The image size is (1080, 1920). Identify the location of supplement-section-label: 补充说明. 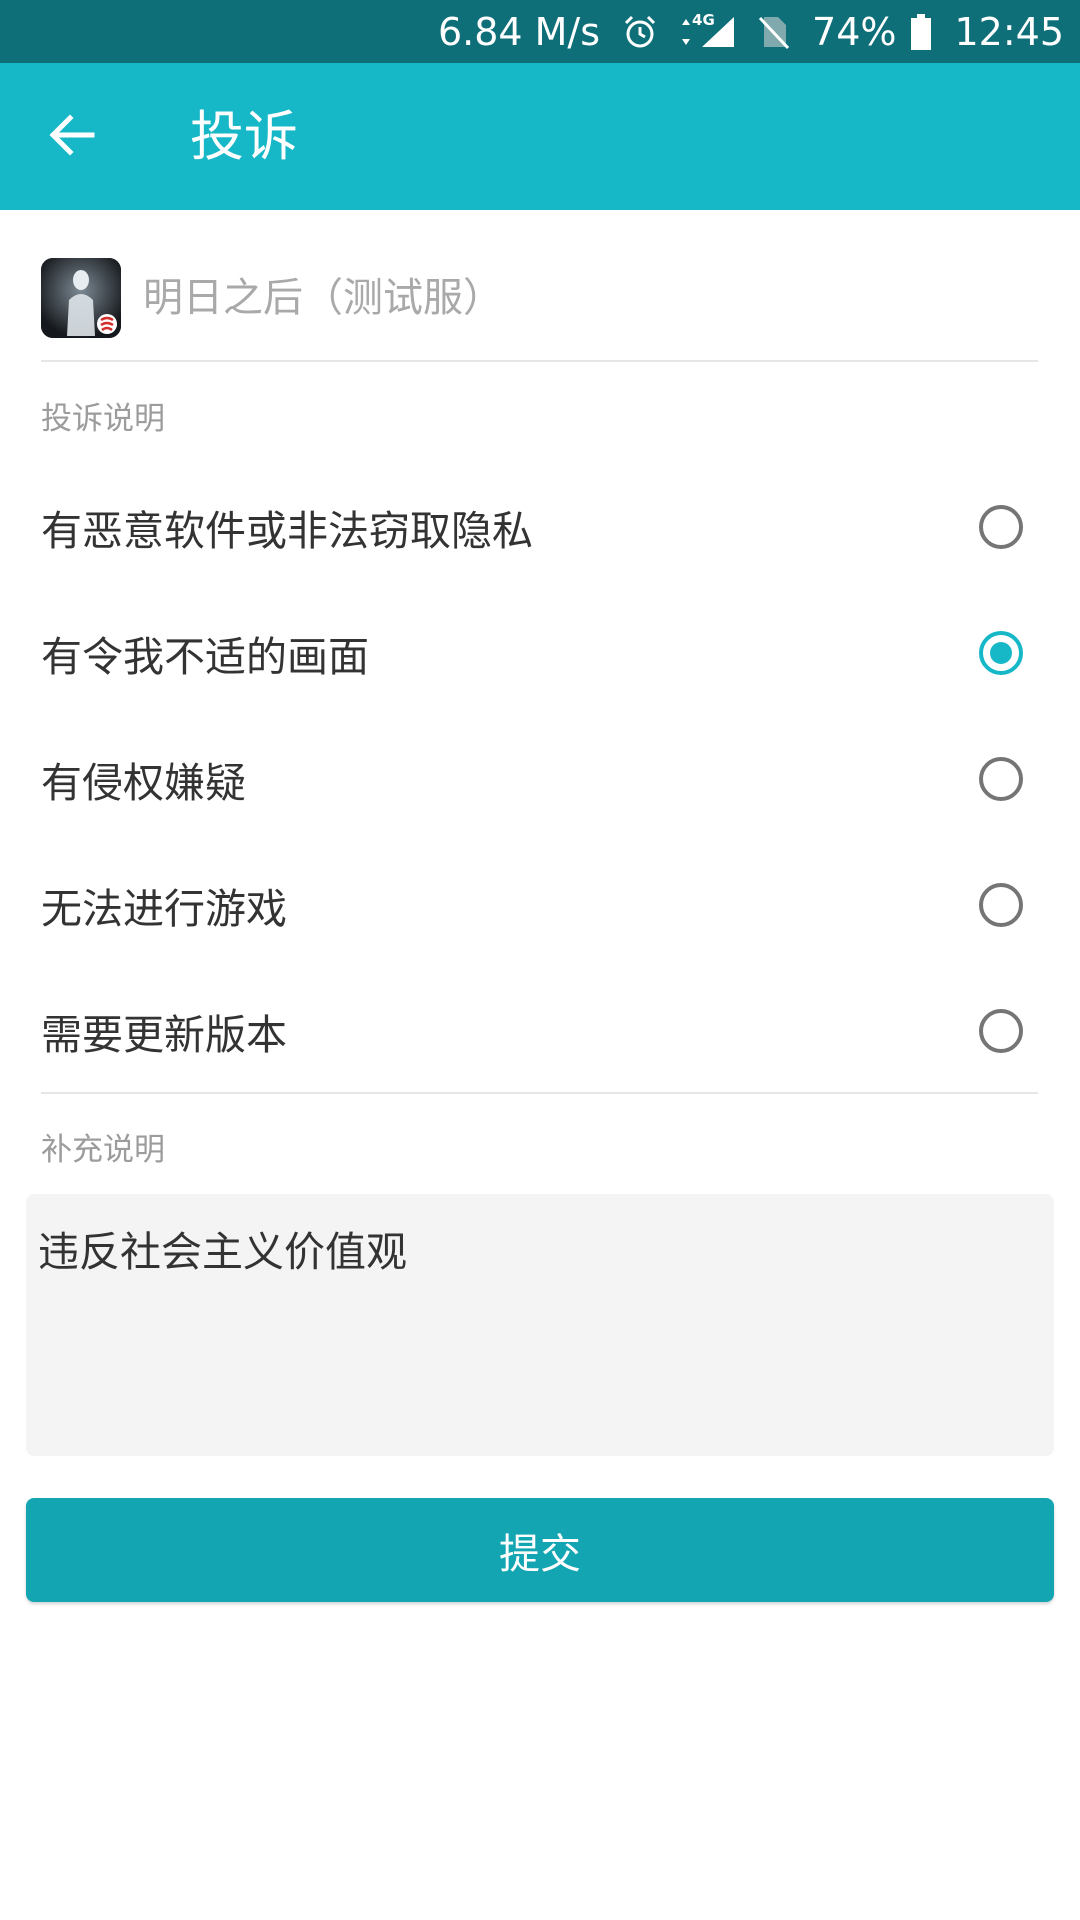
(103, 1150).